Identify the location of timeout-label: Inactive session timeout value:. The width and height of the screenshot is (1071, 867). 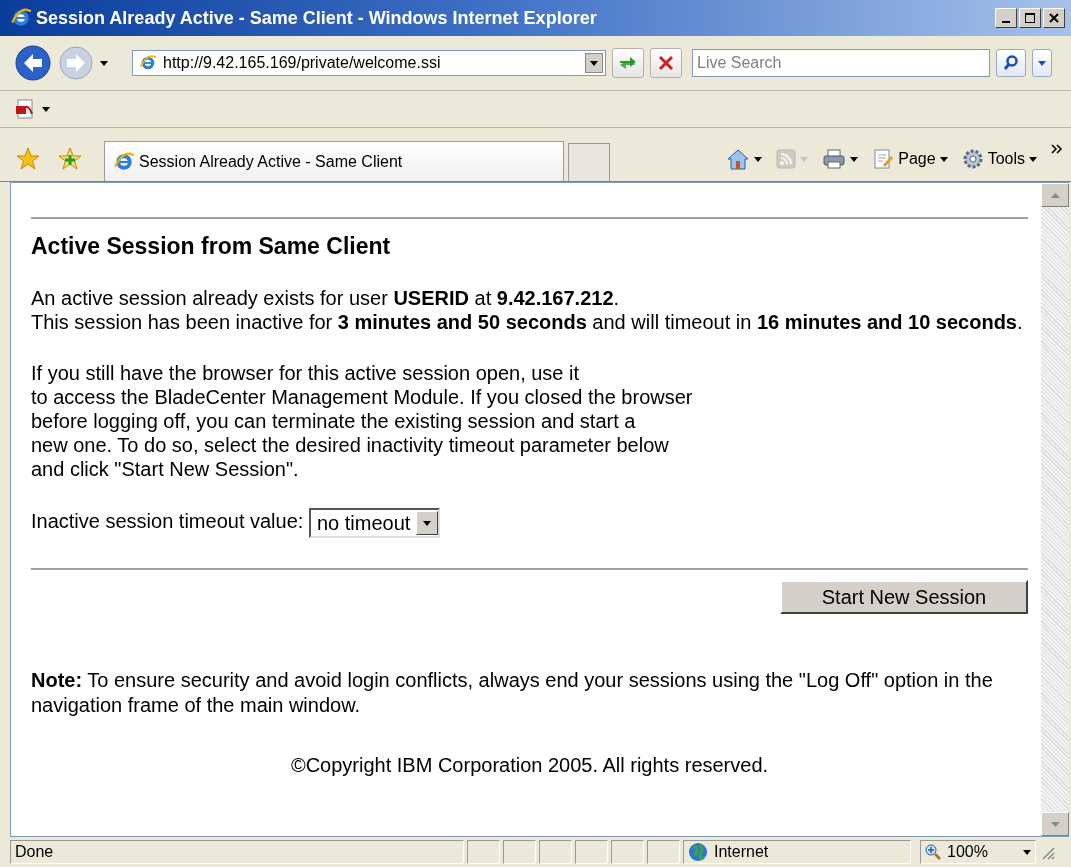
(167, 521).